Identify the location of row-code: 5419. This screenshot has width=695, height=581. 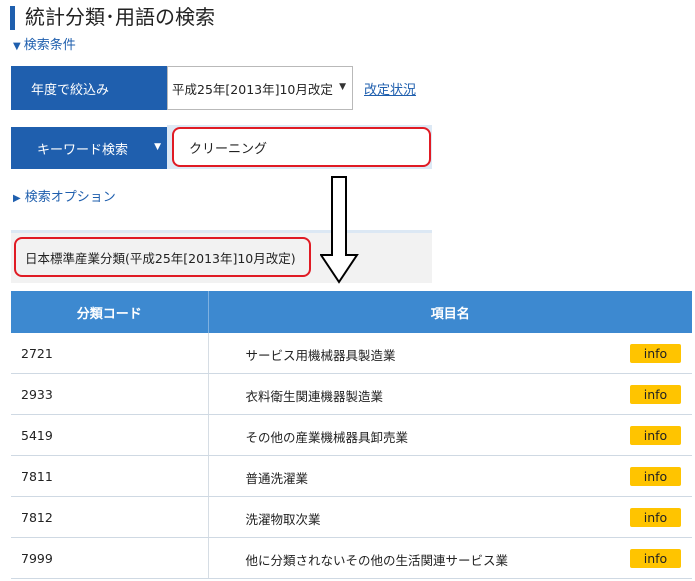
(110, 435).